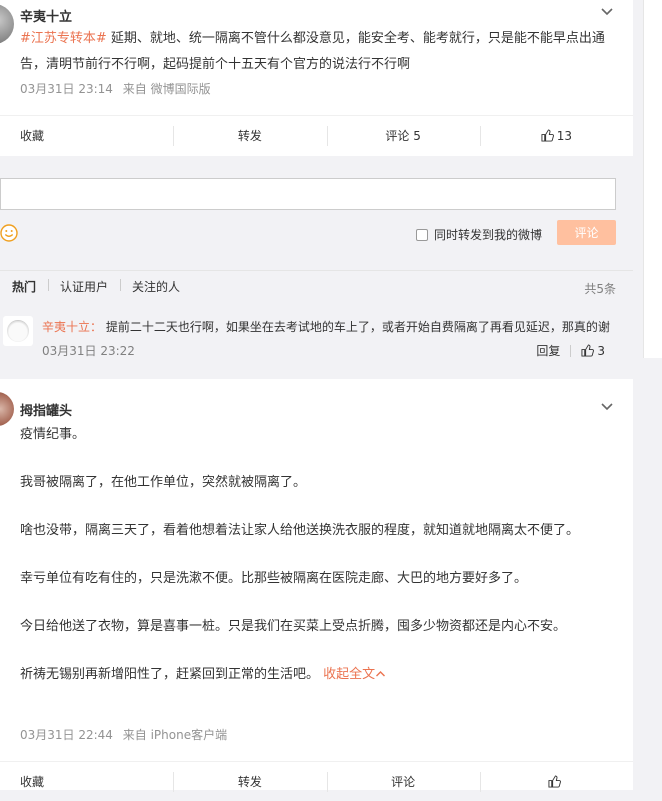 The image size is (662, 801). Describe the element at coordinates (46, 409) in the screenshot. I see `post-username: 拇指罐头` at that location.